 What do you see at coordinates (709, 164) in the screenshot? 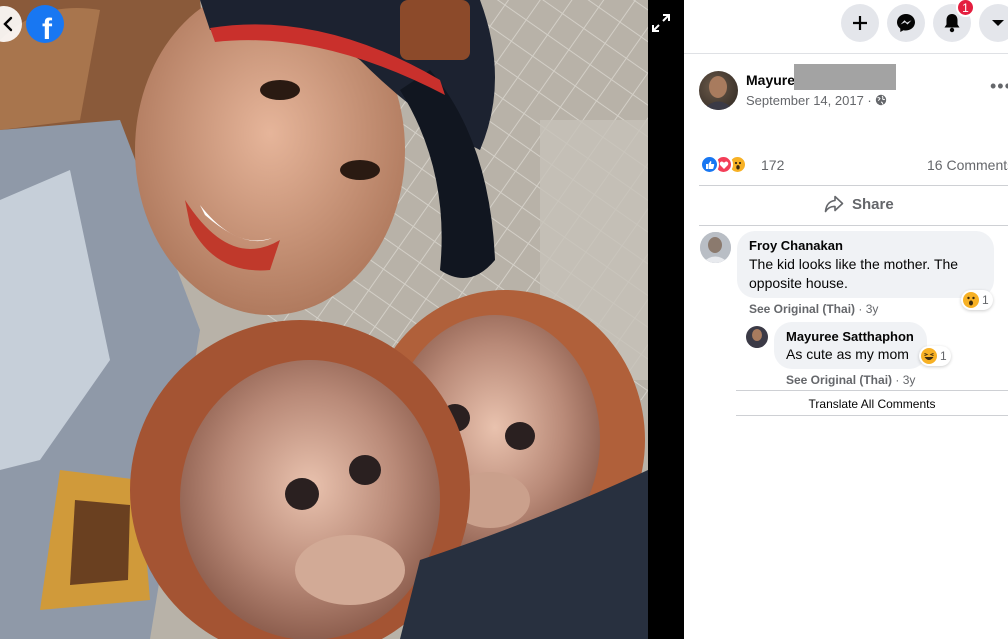
I see `like-icon` at bounding box center [709, 164].